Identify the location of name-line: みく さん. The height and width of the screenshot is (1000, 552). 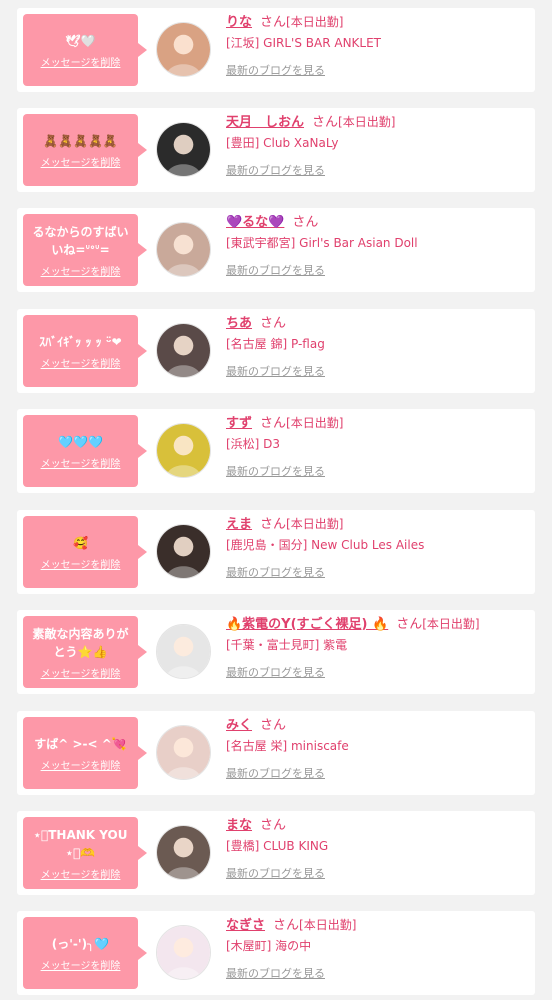
(256, 723).